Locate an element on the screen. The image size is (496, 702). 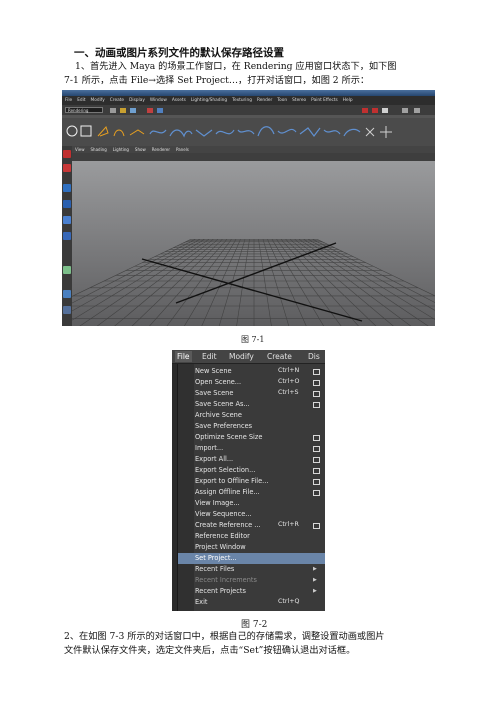
component-mode-icon is located at coordinates (160, 110).